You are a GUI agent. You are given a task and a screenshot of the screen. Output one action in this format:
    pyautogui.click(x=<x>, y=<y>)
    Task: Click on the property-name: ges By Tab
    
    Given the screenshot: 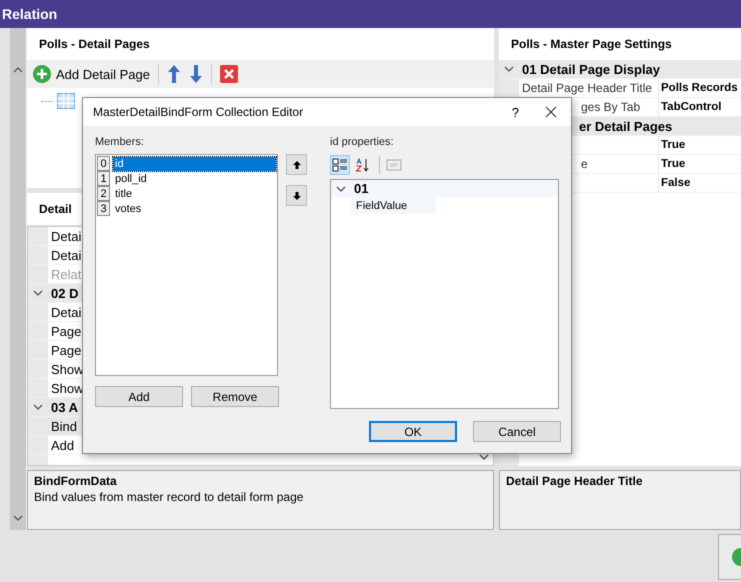 What is the action you would take?
    pyautogui.click(x=610, y=107)
    